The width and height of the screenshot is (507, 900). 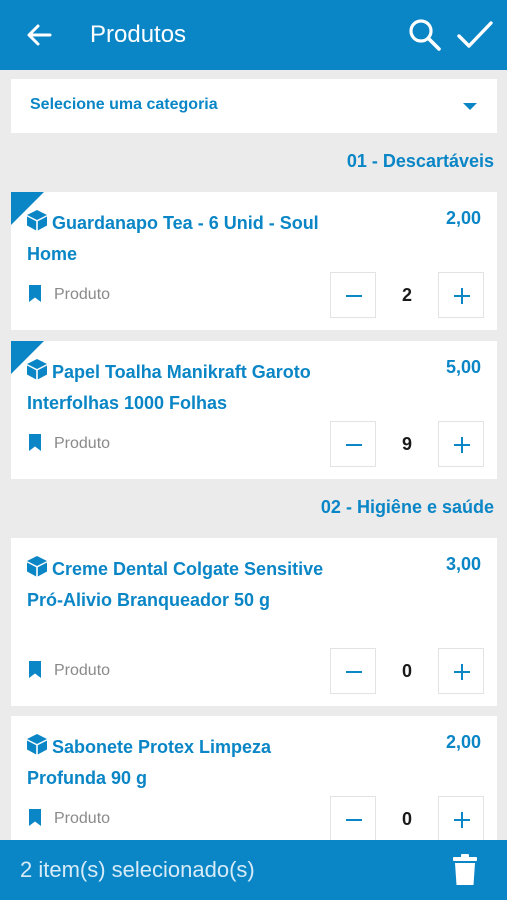 What do you see at coordinates (406, 295) in the screenshot?
I see `quantity-value: 2` at bounding box center [406, 295].